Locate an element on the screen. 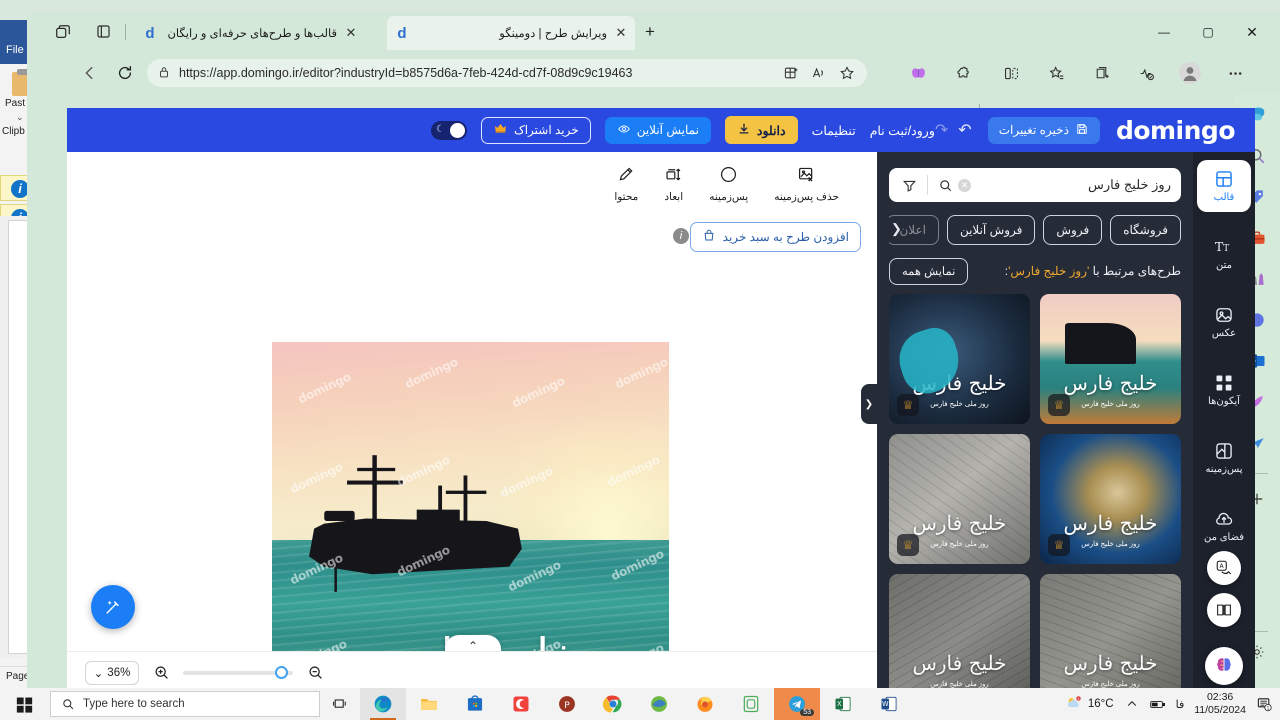  panel-collapse-handle: ❯ is located at coordinates (869, 404).